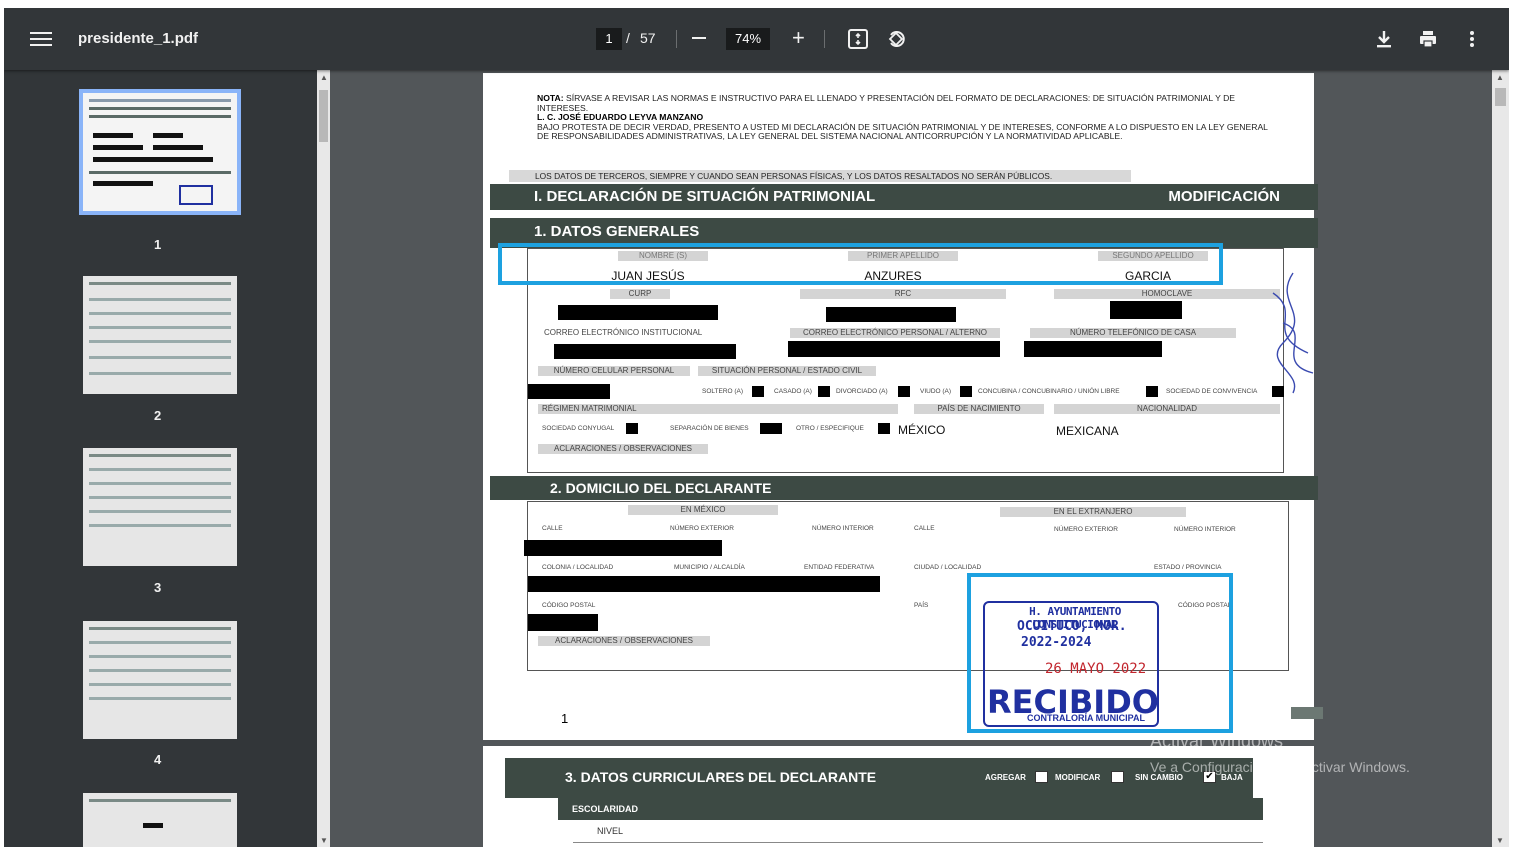 This screenshot has height=847, width=1519. I want to click on redacted-telefono, so click(1093, 349).